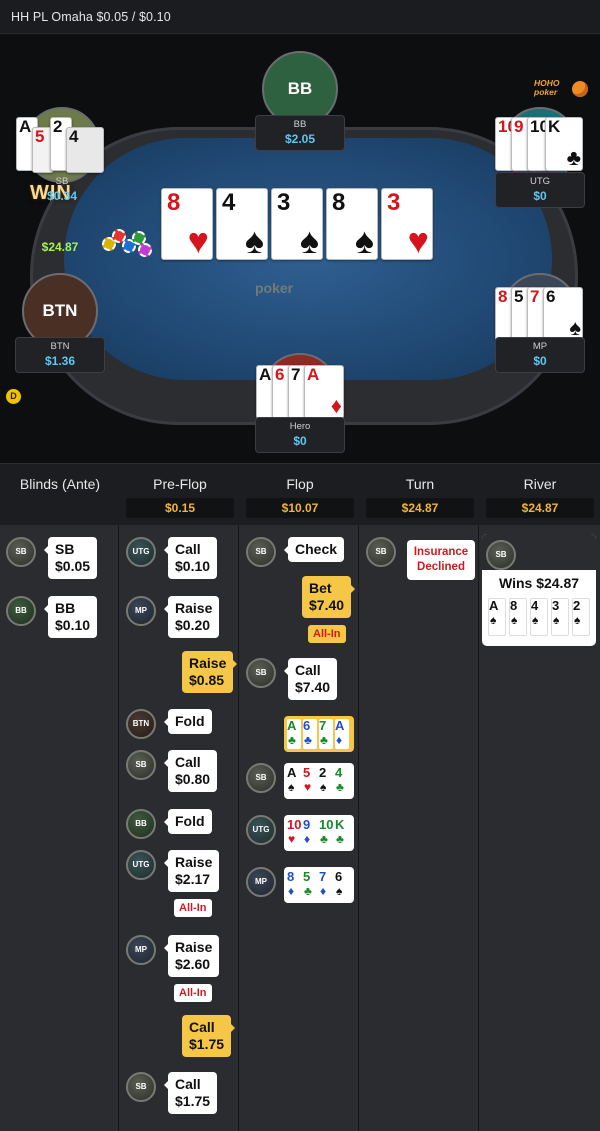 This screenshot has width=600, height=1131. Describe the element at coordinates (540, 355) in the screenshot. I see `seat-mp-namebox: MP $0` at that location.